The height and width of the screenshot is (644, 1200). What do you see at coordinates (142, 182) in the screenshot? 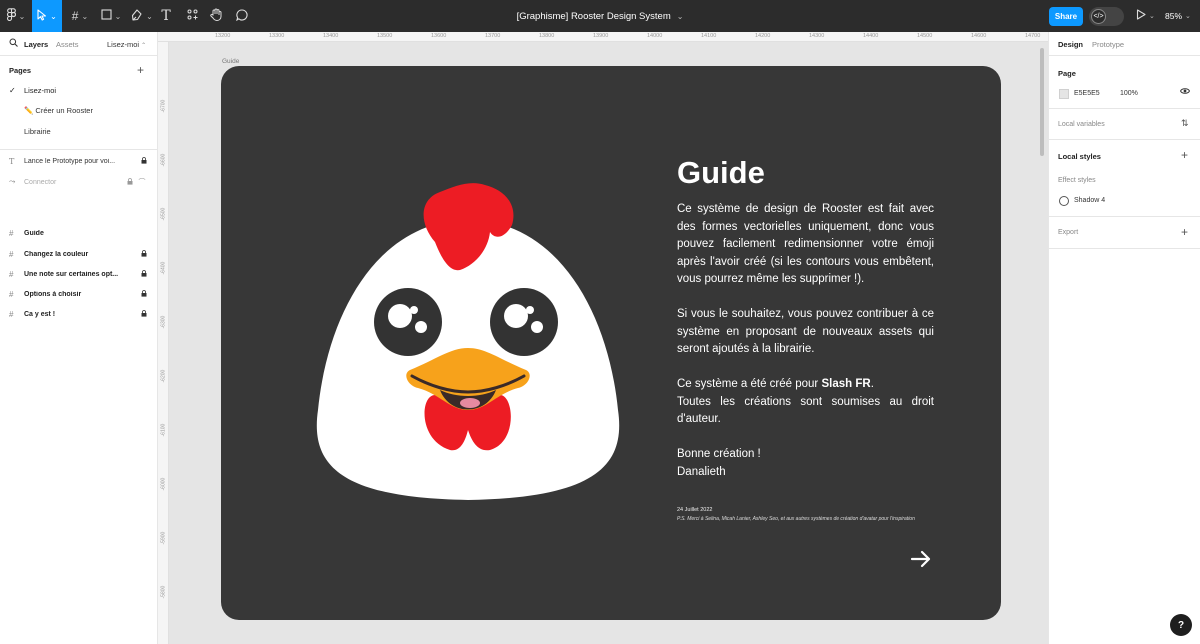
I see `hidden-eye-icon: ⌒` at bounding box center [142, 182].